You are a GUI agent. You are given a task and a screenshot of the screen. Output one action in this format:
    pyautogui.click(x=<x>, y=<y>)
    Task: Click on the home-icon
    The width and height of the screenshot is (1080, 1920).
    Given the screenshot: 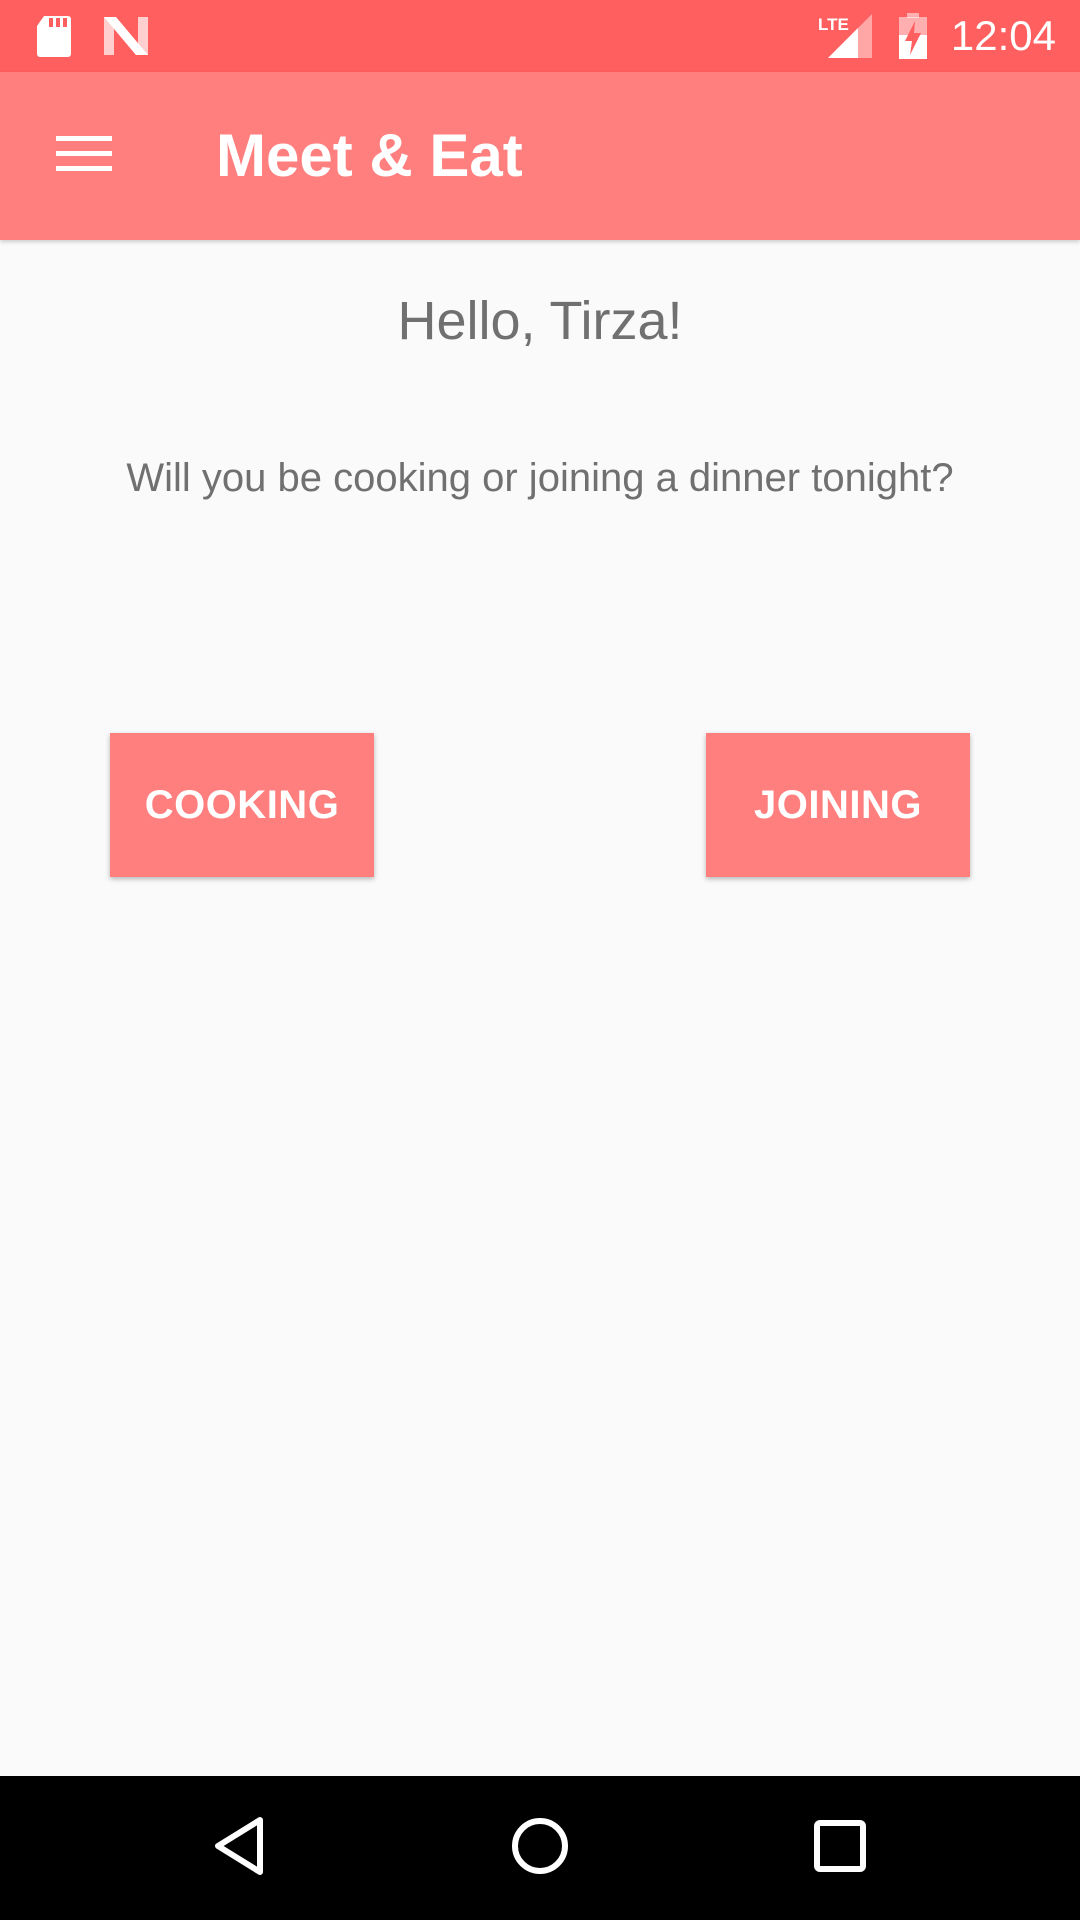 What is the action you would take?
    pyautogui.click(x=540, y=1848)
    